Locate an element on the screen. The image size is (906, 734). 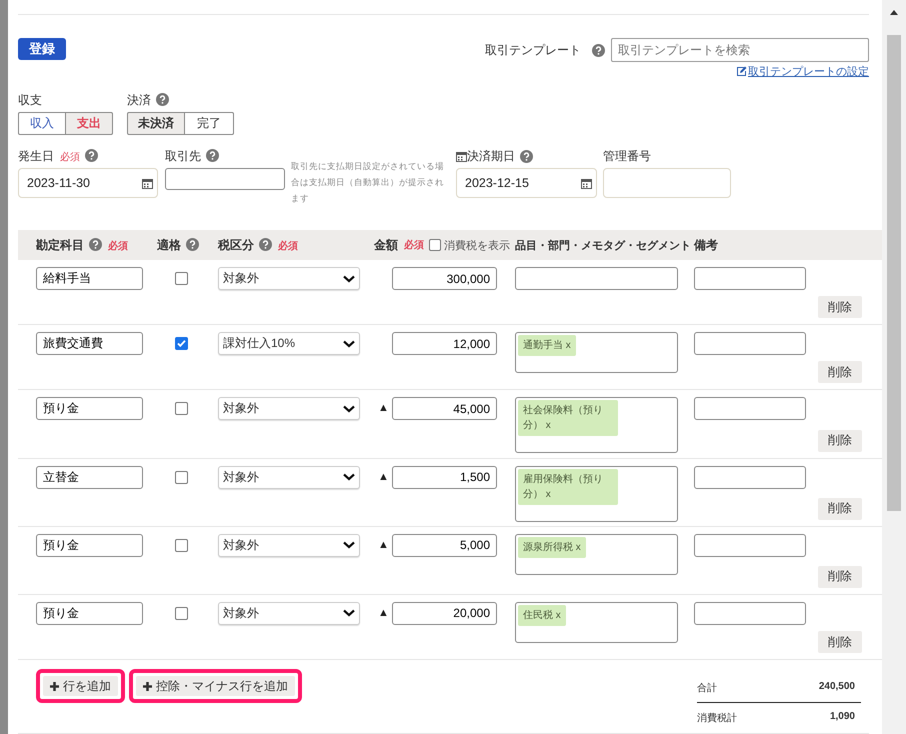
segment-option: 収入 is located at coordinates (42, 123).